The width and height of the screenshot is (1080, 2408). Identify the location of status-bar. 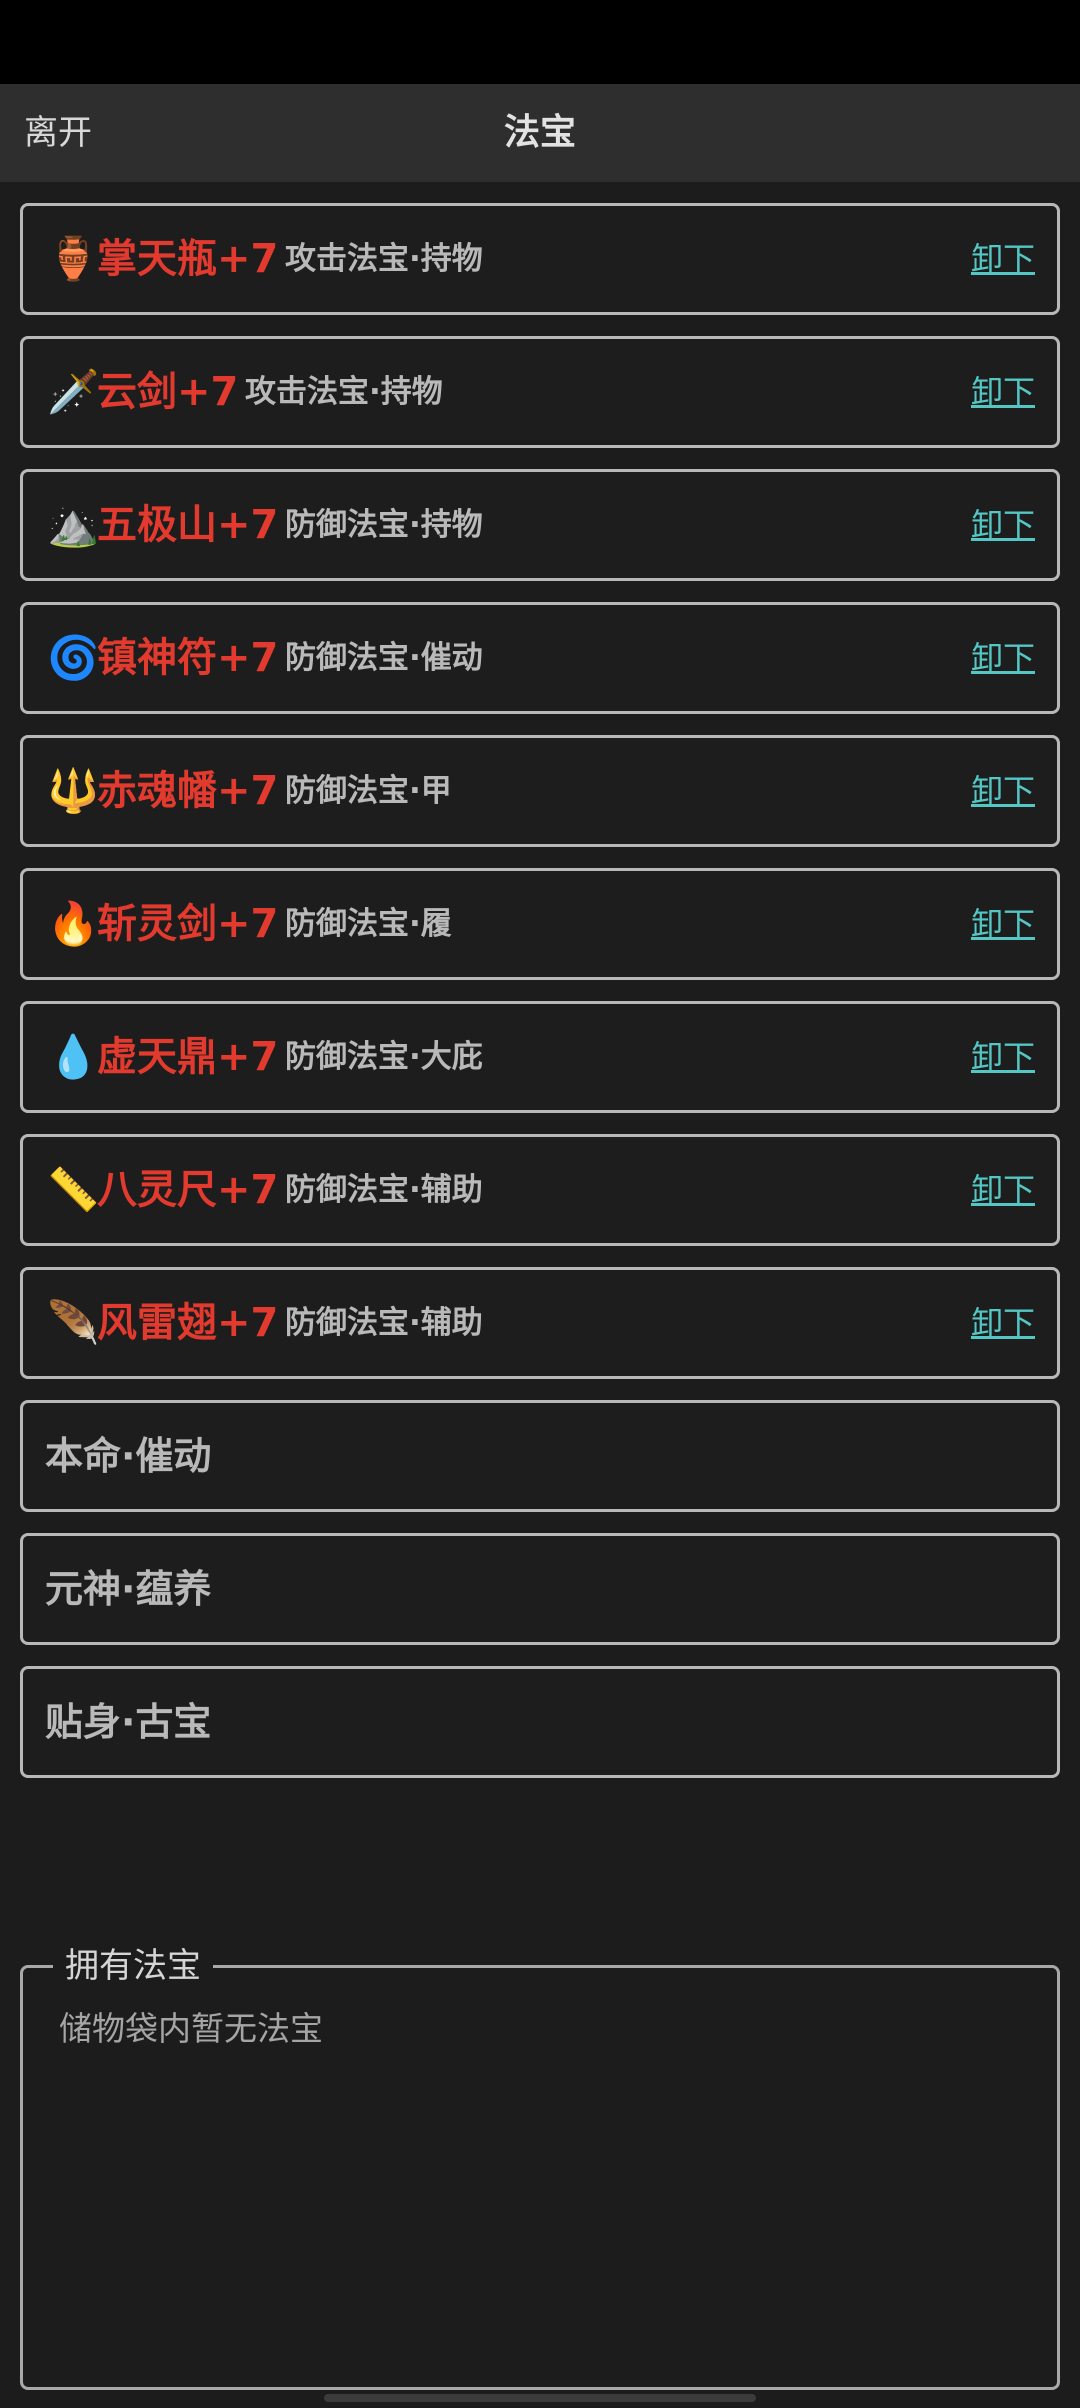
(540, 42).